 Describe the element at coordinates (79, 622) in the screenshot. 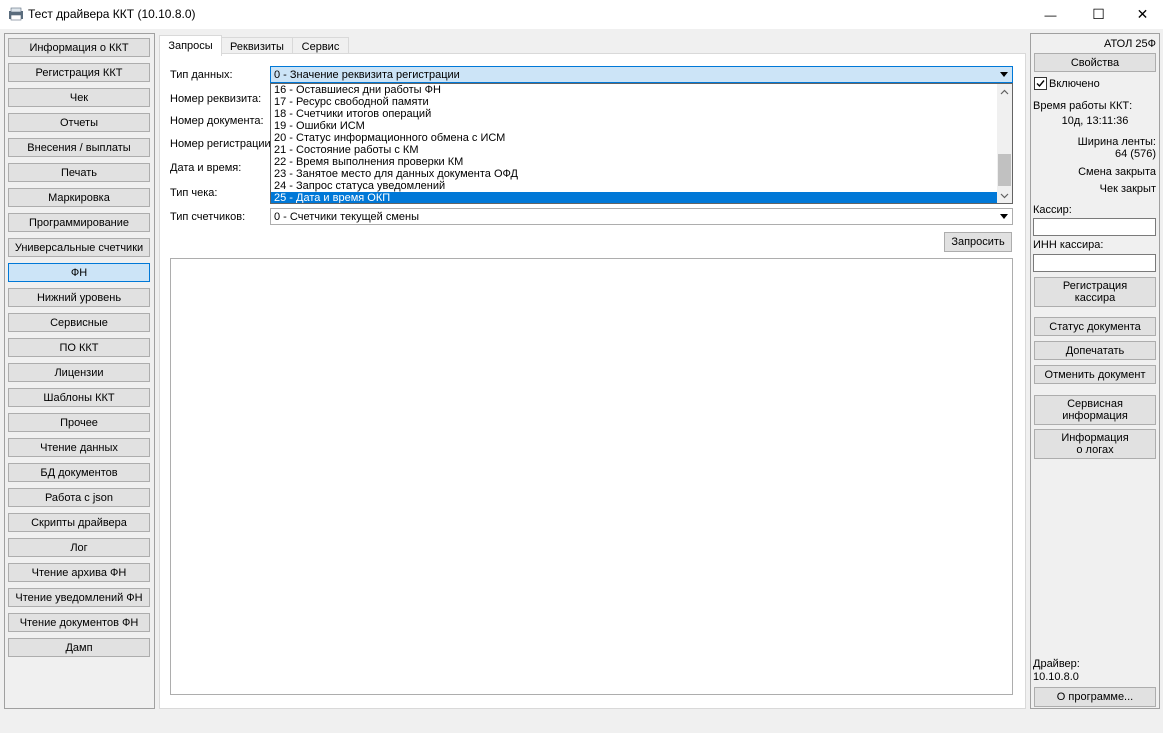

I see `sidebar-item: Чтение документов ФН` at that location.